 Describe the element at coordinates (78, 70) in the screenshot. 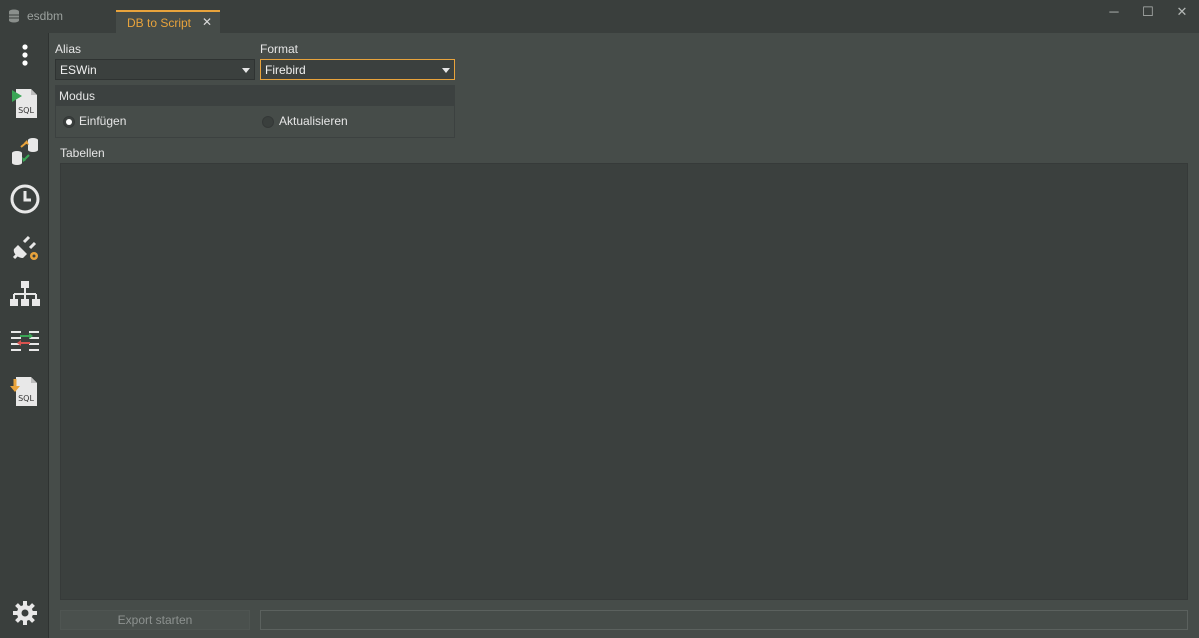

I see `alias-value: ESWin` at that location.